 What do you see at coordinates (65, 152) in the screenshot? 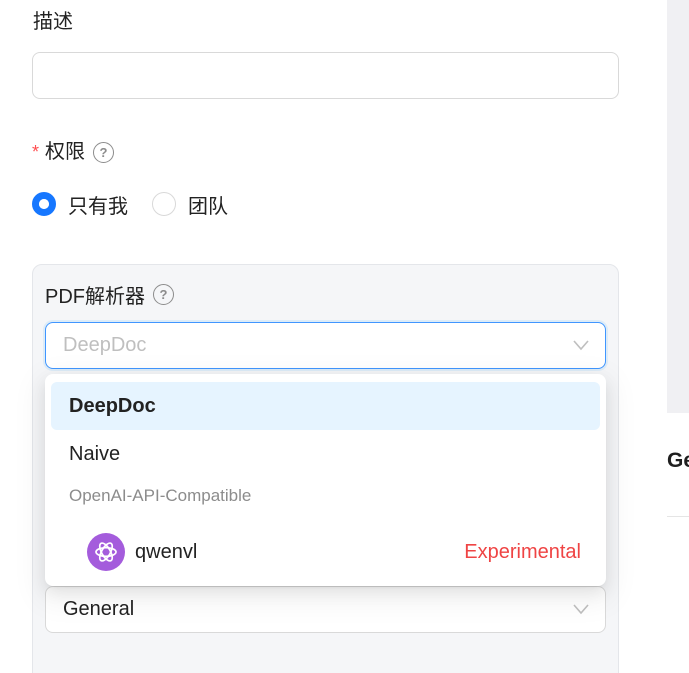
I see `permission-label: 权限` at bounding box center [65, 152].